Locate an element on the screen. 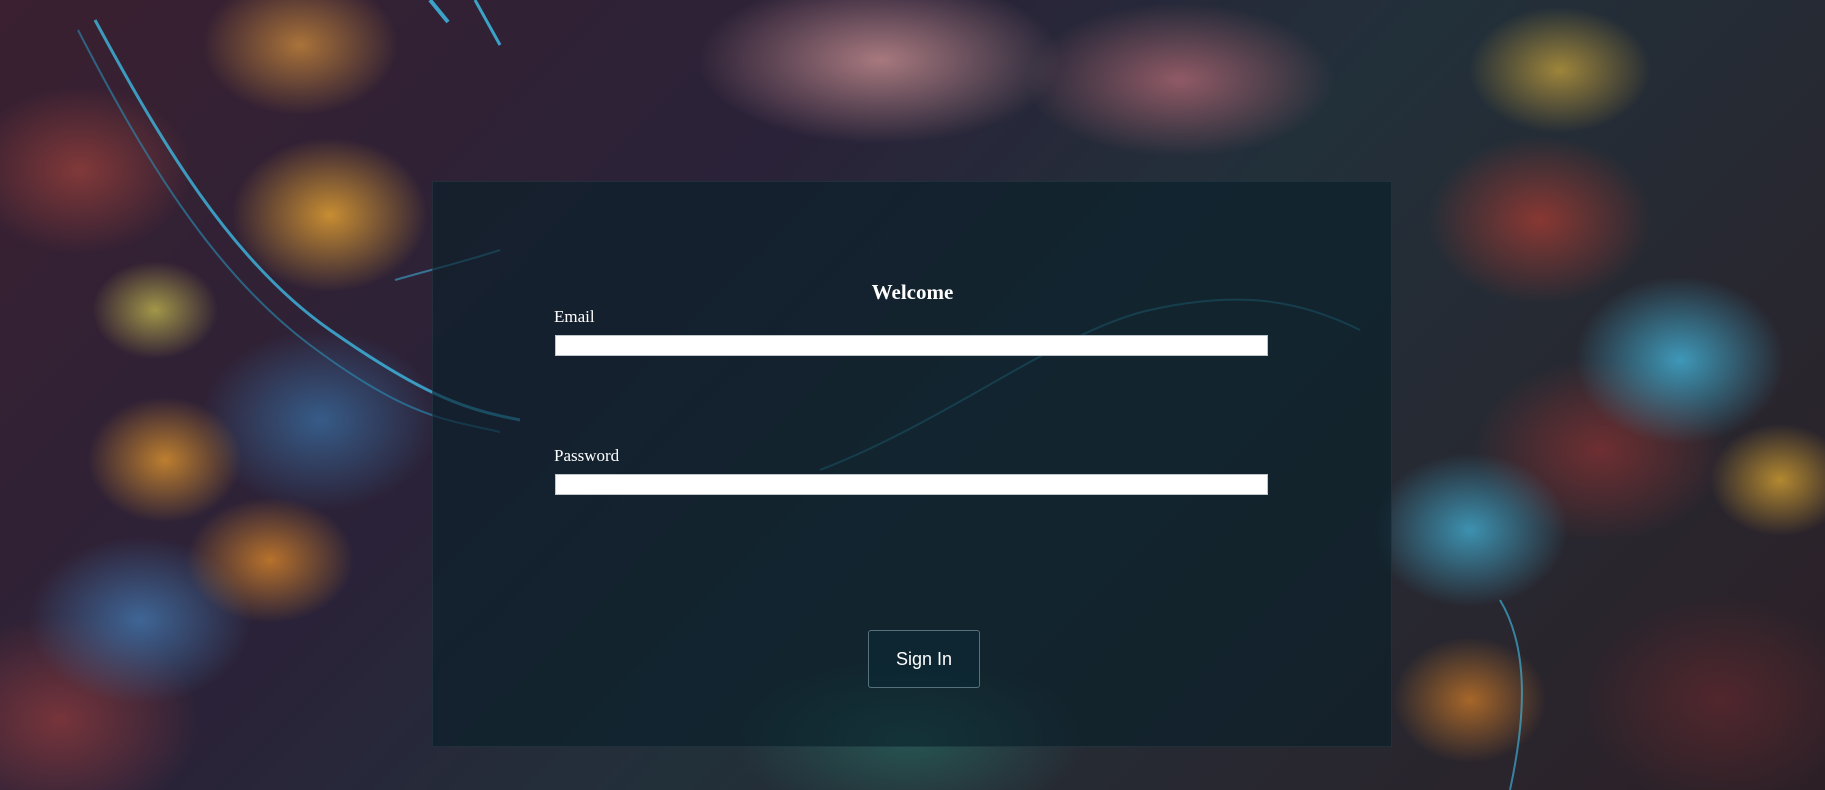  sign-in-button: Sign In is located at coordinates (924, 659).